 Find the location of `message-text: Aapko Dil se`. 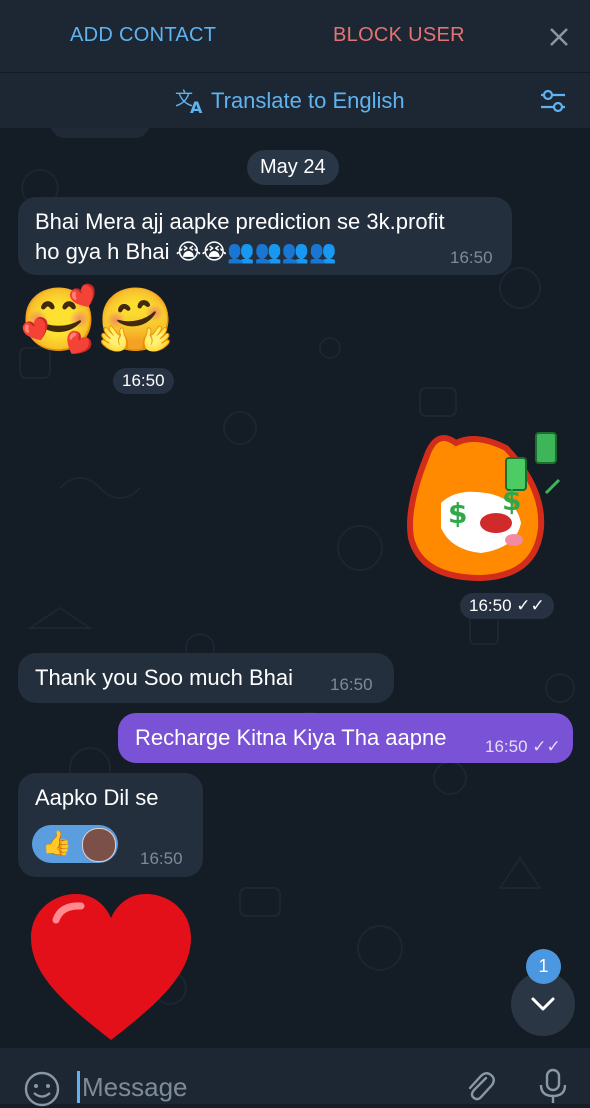

message-text: Aapko Dil se is located at coordinates (97, 797).